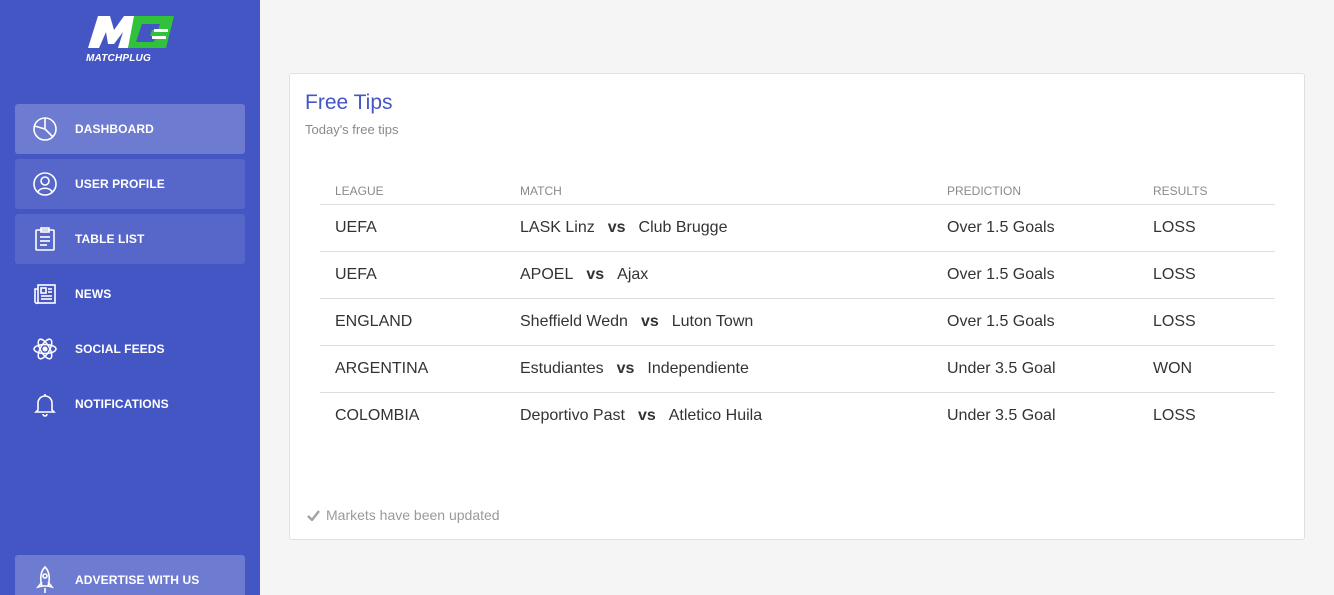 Image resolution: width=1334 pixels, height=595 pixels. Describe the element at coordinates (349, 102) in the screenshot. I see `card-title: Free Tips` at that location.